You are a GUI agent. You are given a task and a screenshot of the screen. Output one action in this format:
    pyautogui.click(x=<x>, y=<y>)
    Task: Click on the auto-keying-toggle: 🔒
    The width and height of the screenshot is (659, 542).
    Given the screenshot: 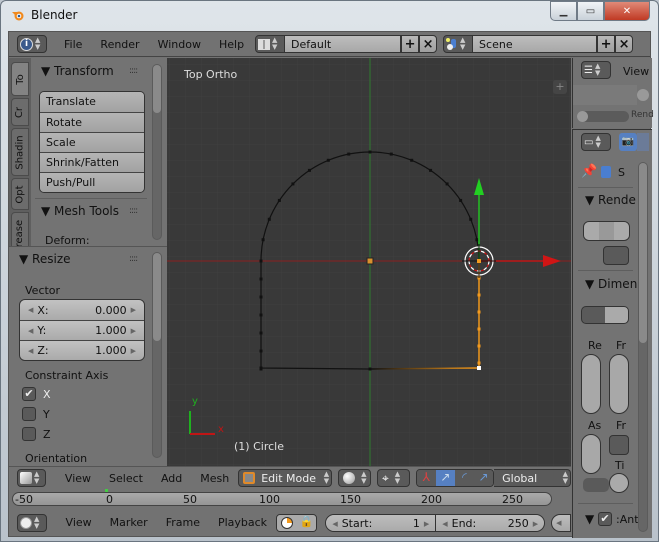 What is the action you would take?
    pyautogui.click(x=297, y=522)
    